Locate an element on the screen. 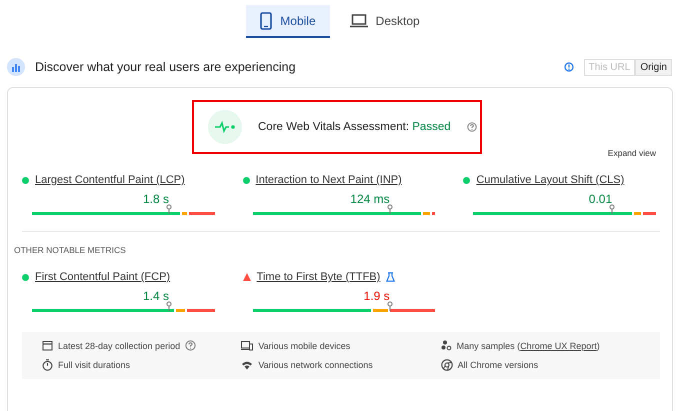 The height and width of the screenshot is (411, 680). flask-icon is located at coordinates (391, 277).